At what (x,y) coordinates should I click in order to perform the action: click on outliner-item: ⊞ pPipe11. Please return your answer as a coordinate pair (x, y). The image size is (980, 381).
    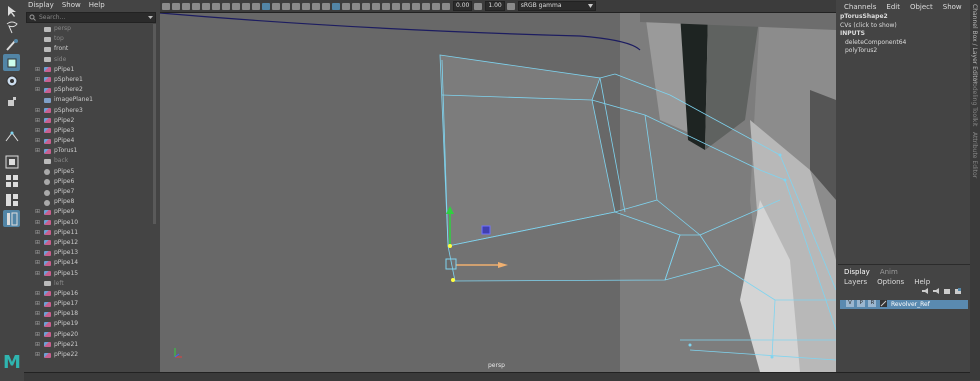
    Looking at the image, I should click on (87, 233).